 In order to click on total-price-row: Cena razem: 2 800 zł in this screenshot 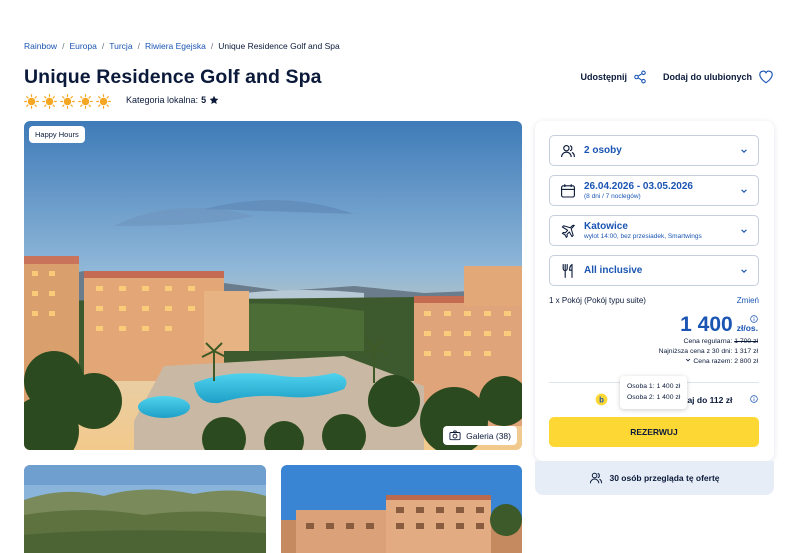, I will do `click(708, 362)`.